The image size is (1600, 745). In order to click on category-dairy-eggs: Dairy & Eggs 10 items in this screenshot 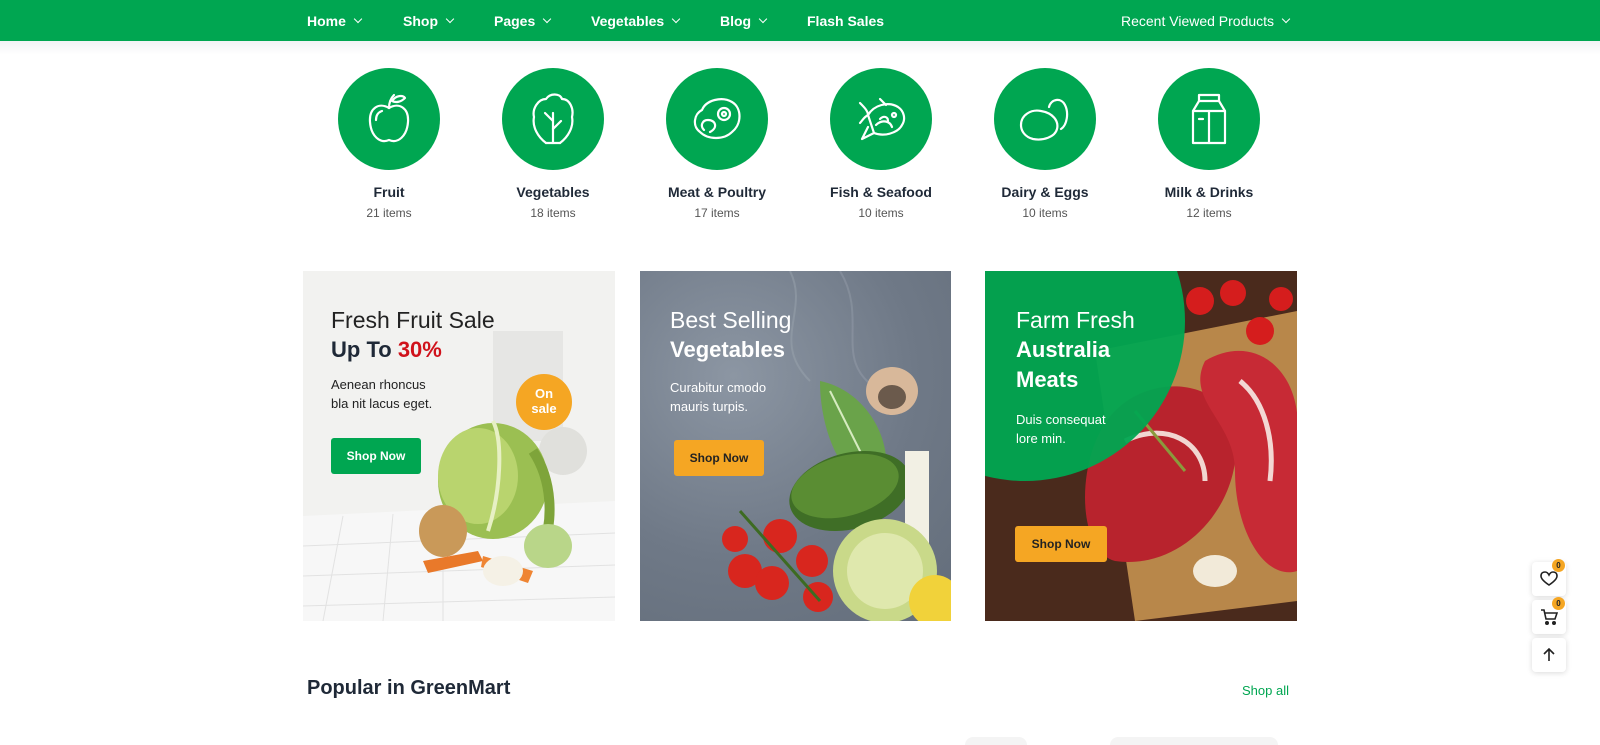, I will do `click(1045, 144)`.